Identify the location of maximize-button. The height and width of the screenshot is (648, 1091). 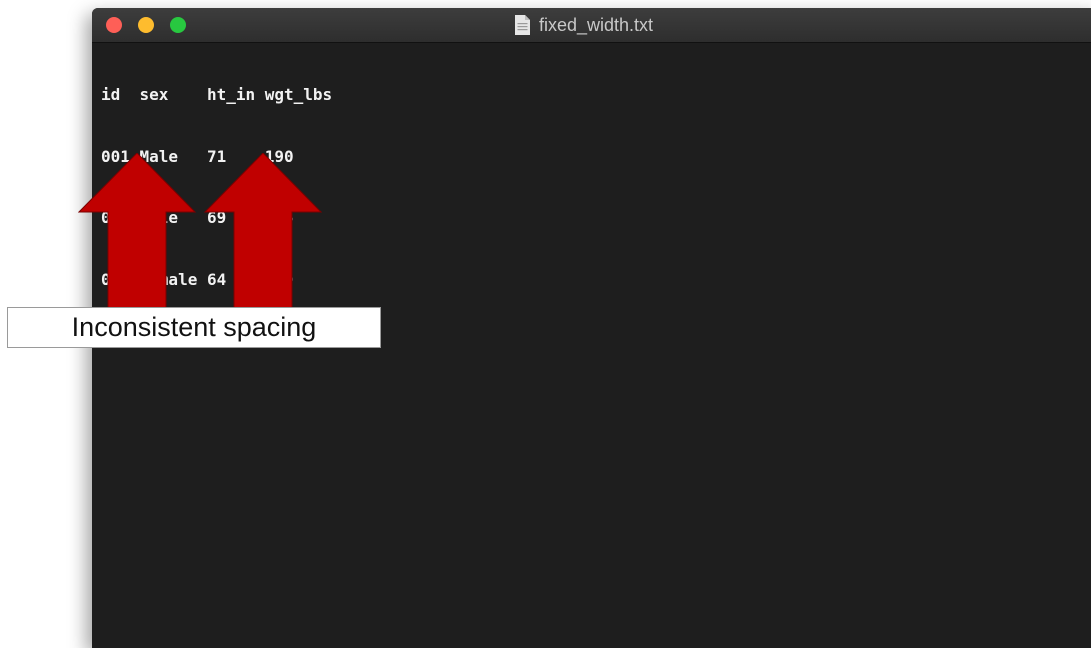
(178, 25).